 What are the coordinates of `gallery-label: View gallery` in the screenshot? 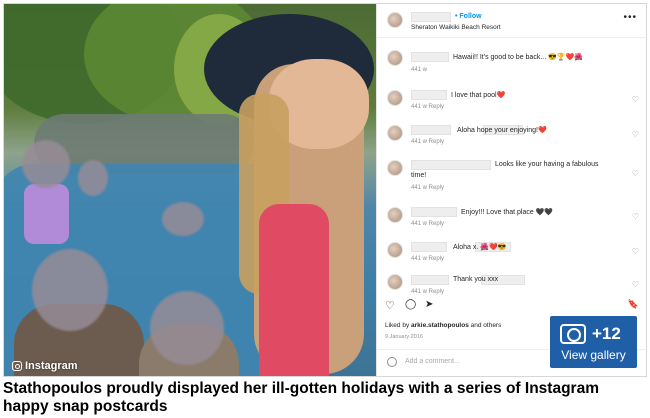 It's located at (593, 355).